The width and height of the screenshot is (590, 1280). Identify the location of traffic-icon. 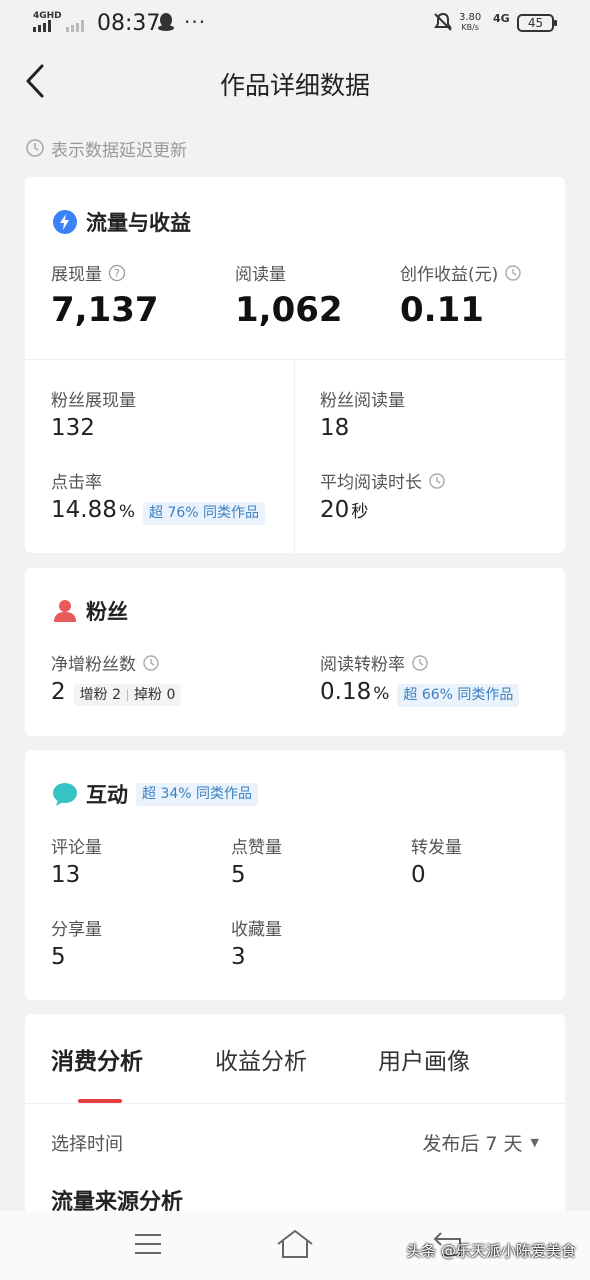
(65, 222).